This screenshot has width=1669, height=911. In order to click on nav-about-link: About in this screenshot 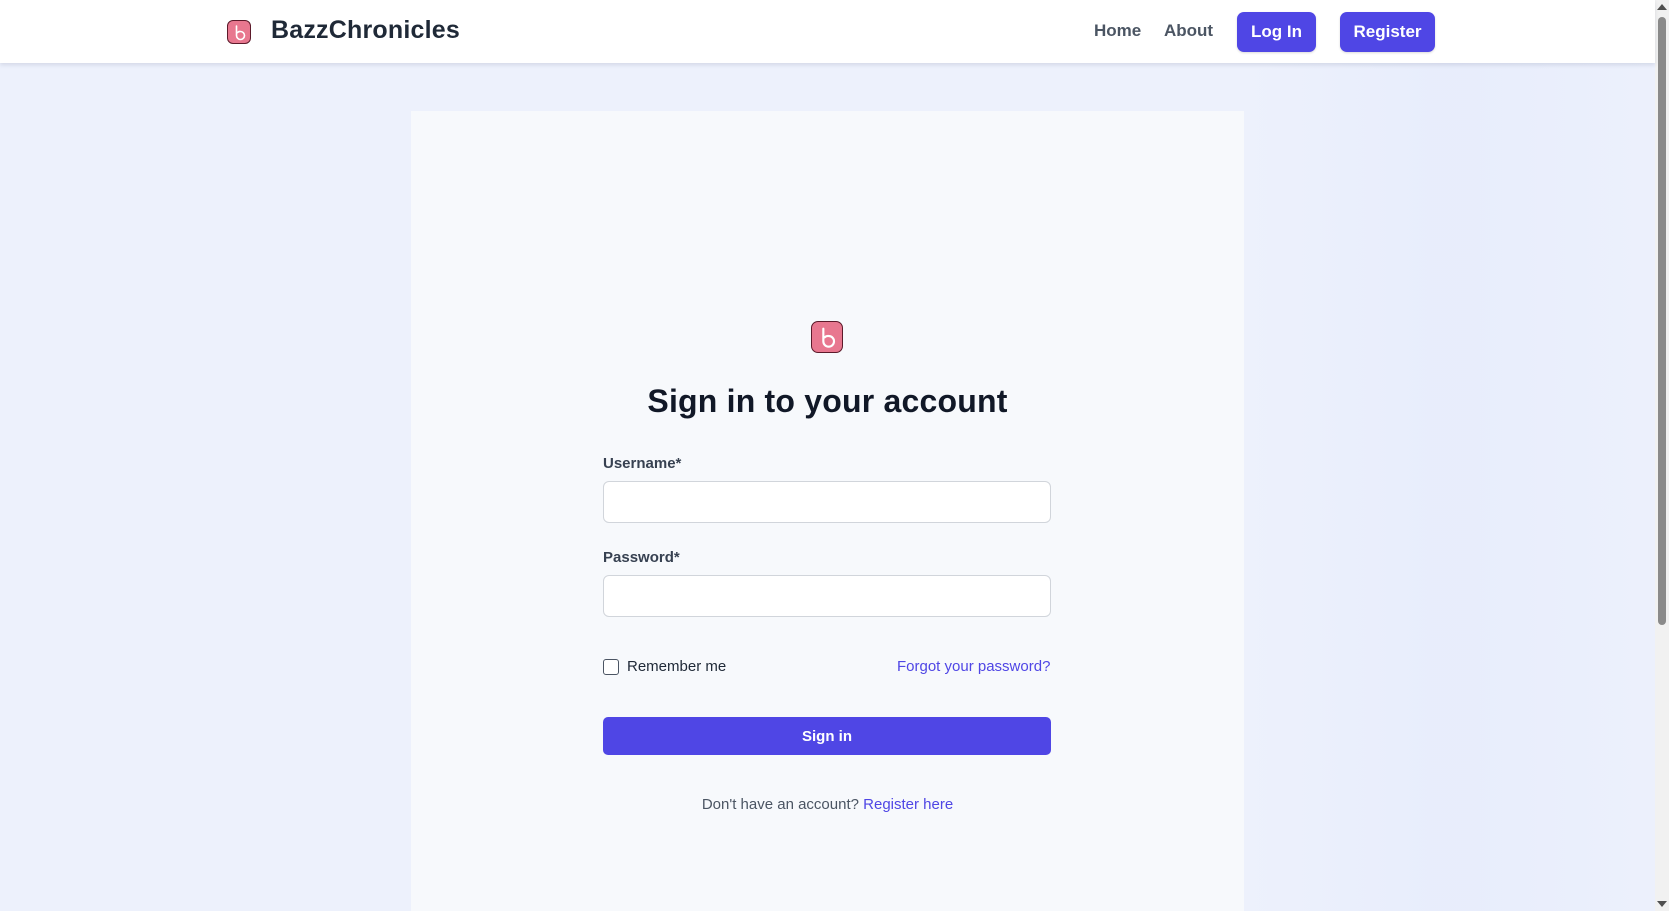, I will do `click(1188, 31)`.